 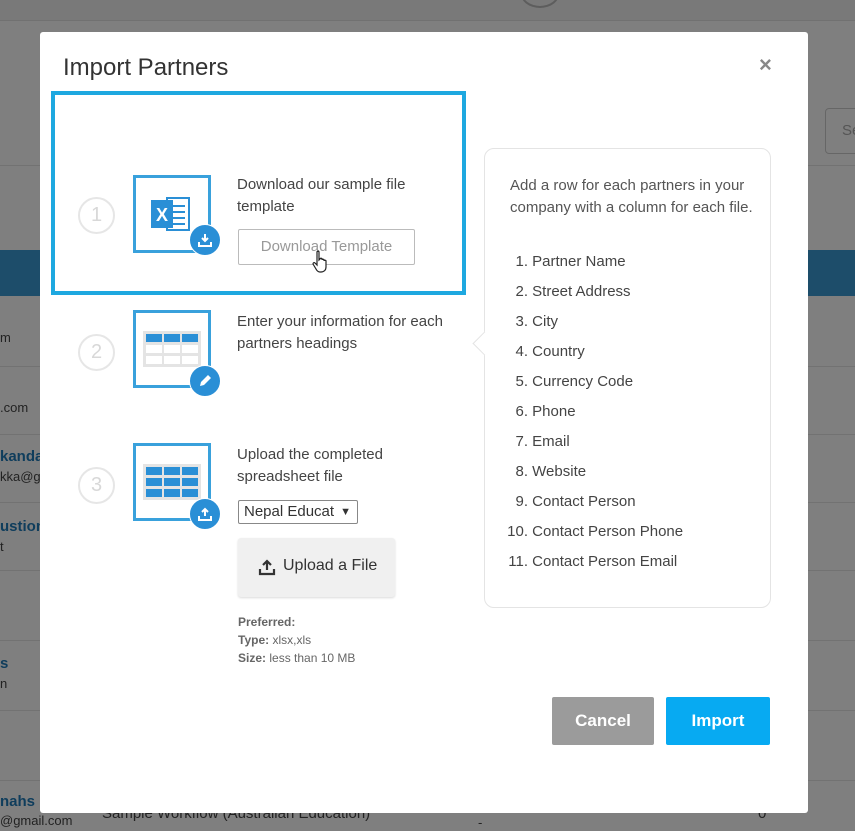 What do you see at coordinates (162, 215) in the screenshot?
I see `svg-text: X` at bounding box center [162, 215].